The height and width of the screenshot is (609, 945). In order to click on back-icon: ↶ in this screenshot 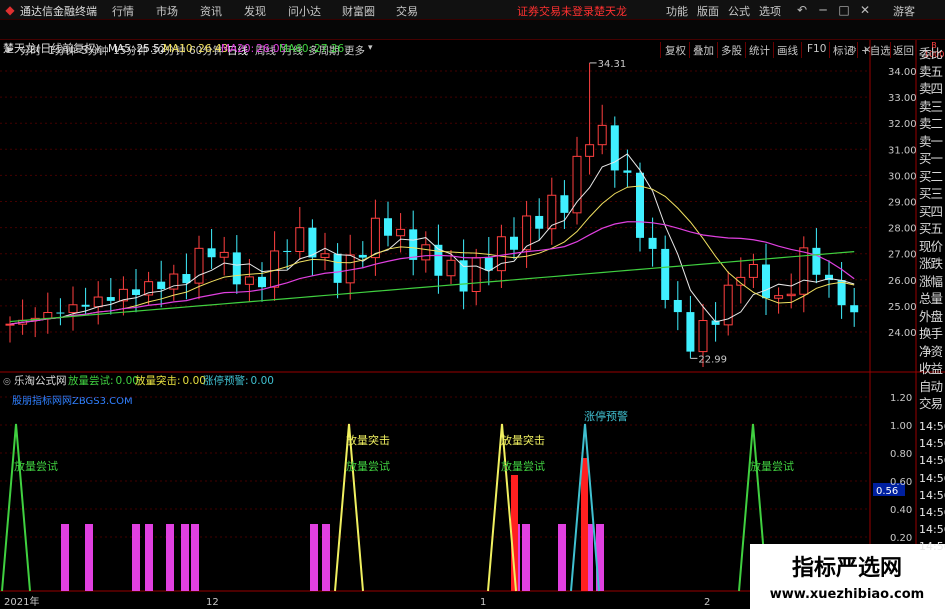, I will do `click(802, 10)`.